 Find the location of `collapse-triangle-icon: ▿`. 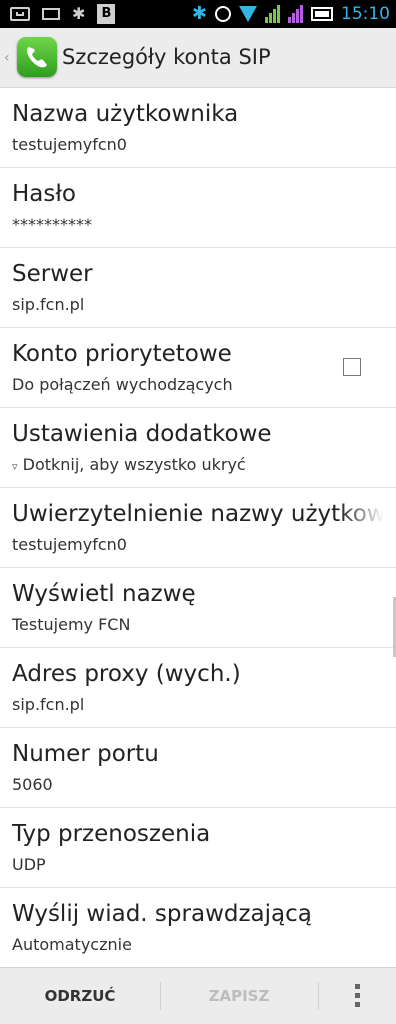

collapse-triangle-icon: ▿ is located at coordinates (15, 466).